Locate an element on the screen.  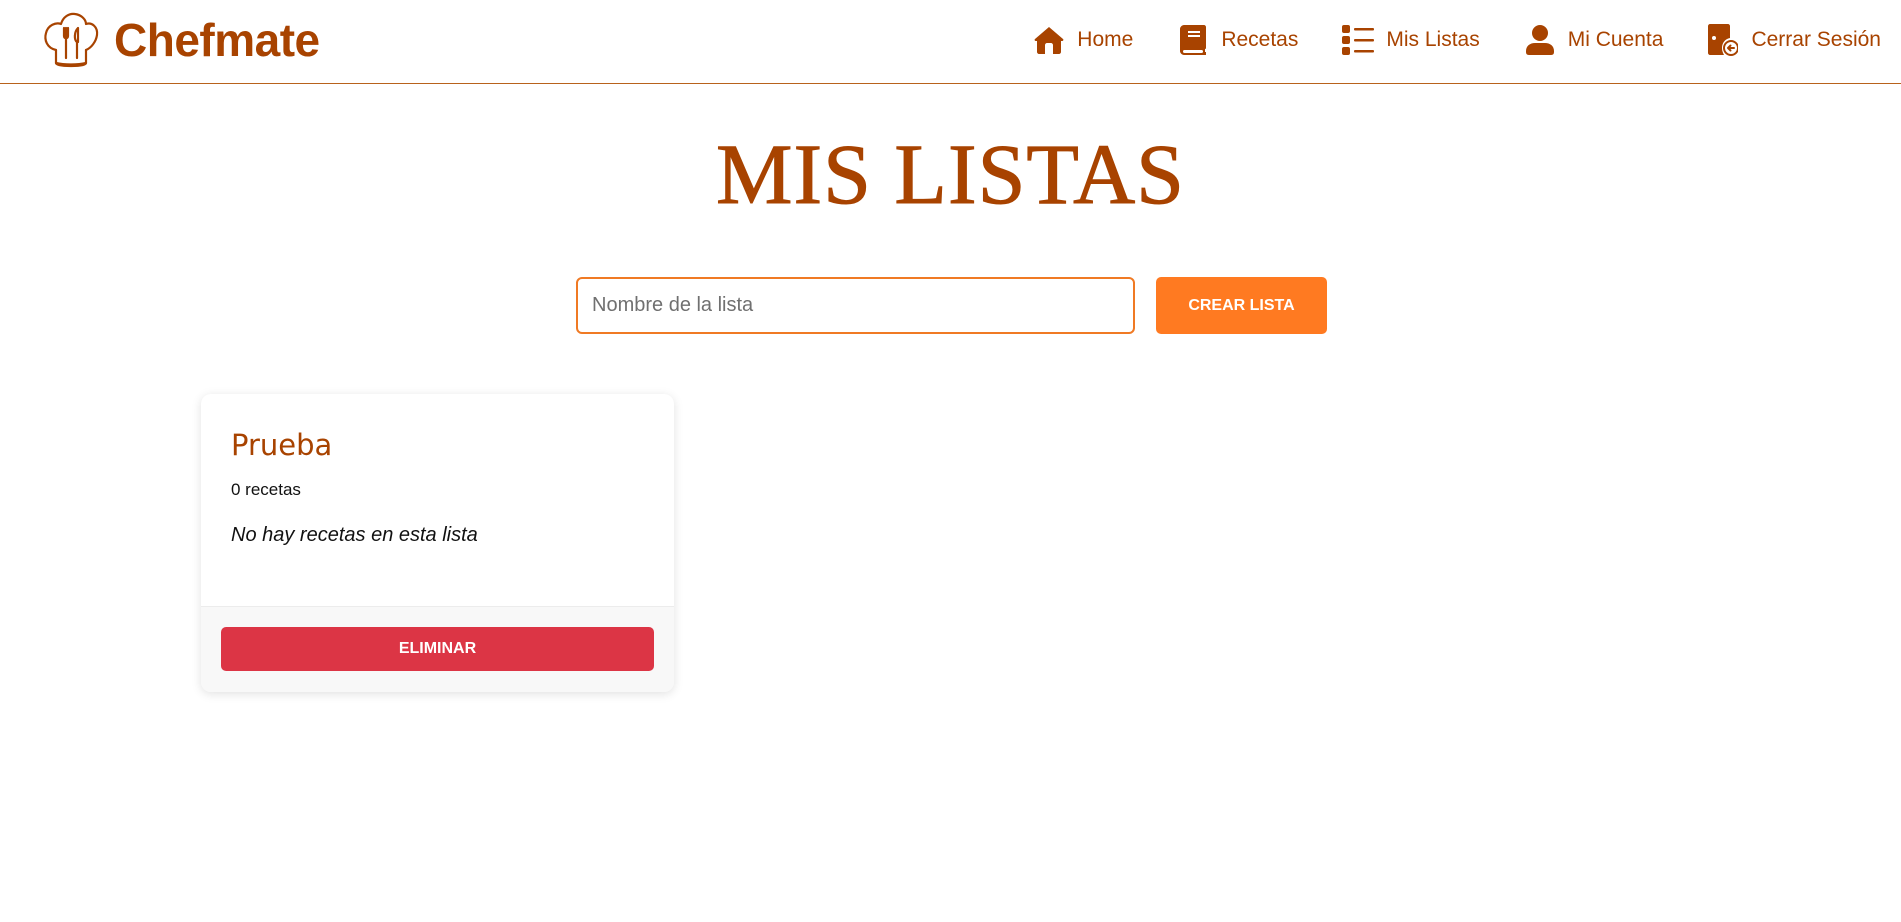
delete-list-button: ELIMINAR is located at coordinates (437, 649).